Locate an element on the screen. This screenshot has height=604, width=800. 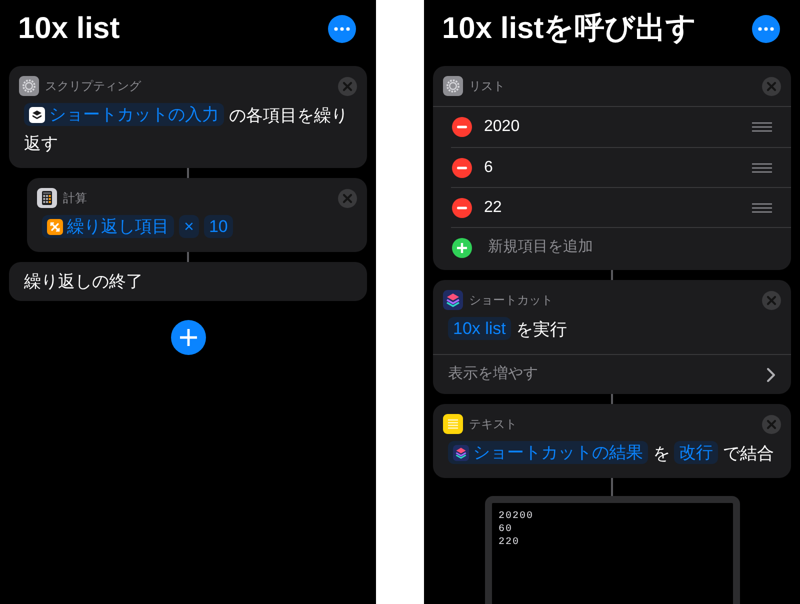
variable-token: ショートカットの結果 is located at coordinates (548, 452).